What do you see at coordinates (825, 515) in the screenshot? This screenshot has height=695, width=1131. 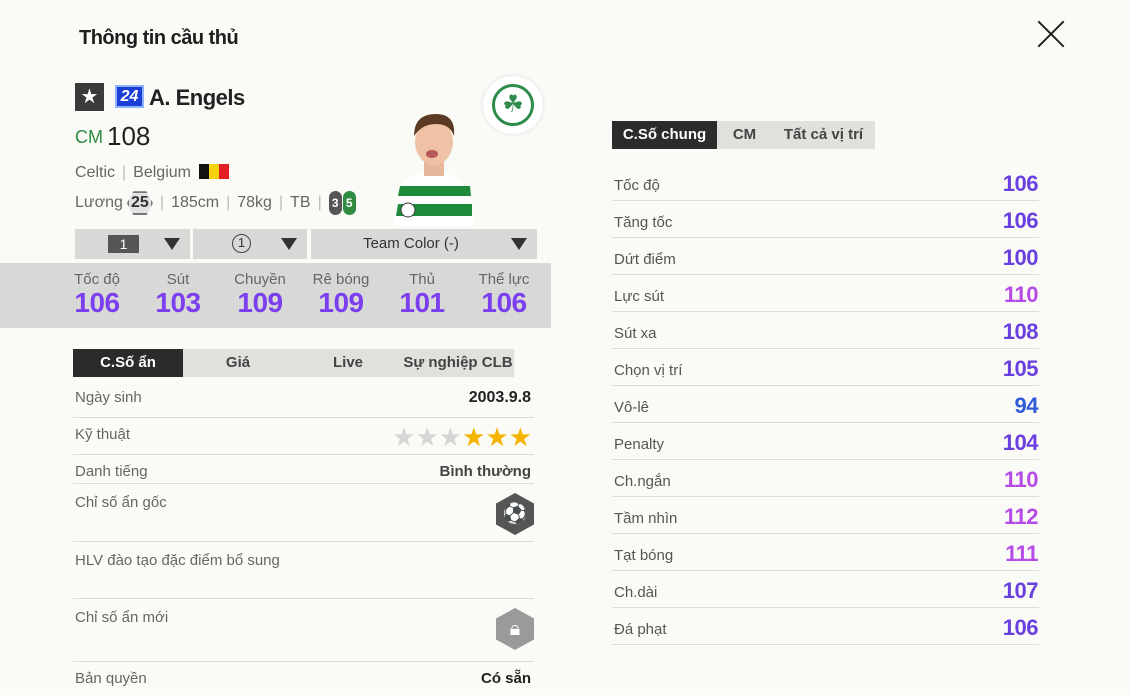 I see `stat-row: Tầm nhìn 112` at bounding box center [825, 515].